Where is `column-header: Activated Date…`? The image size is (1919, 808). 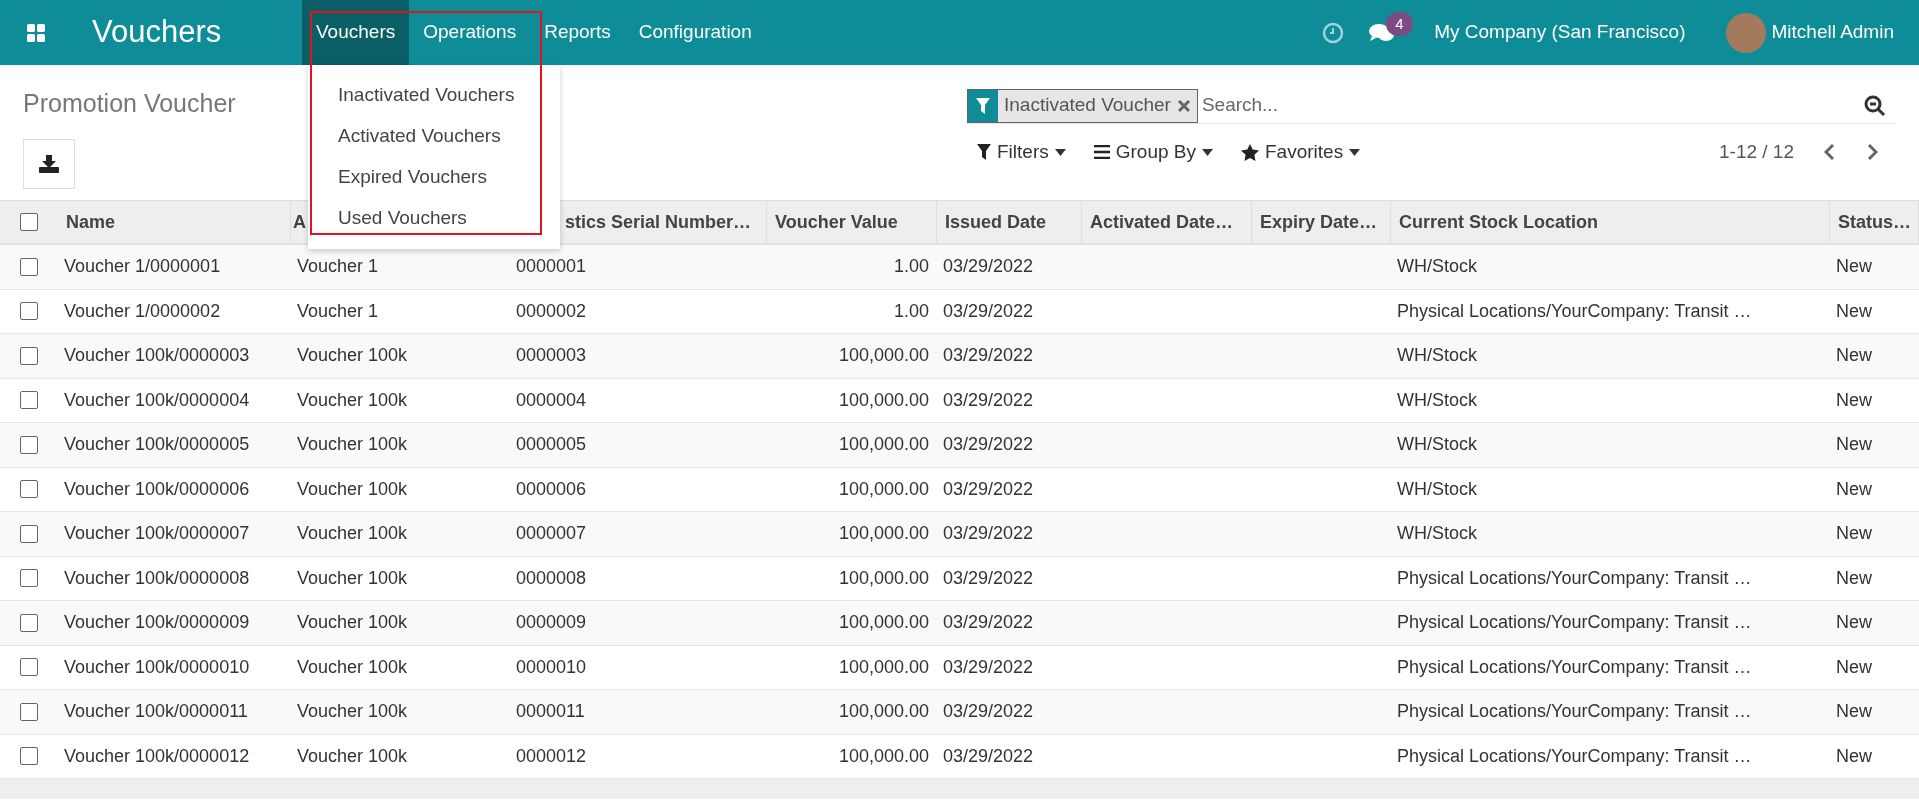 column-header: Activated Date… is located at coordinates (1162, 222).